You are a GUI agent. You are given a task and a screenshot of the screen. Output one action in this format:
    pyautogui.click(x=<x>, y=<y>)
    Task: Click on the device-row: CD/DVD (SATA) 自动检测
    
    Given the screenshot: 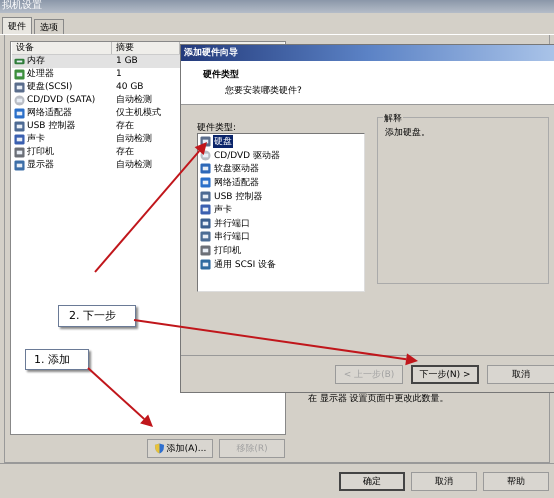 What is the action you would take?
    pyautogui.click(x=148, y=100)
    